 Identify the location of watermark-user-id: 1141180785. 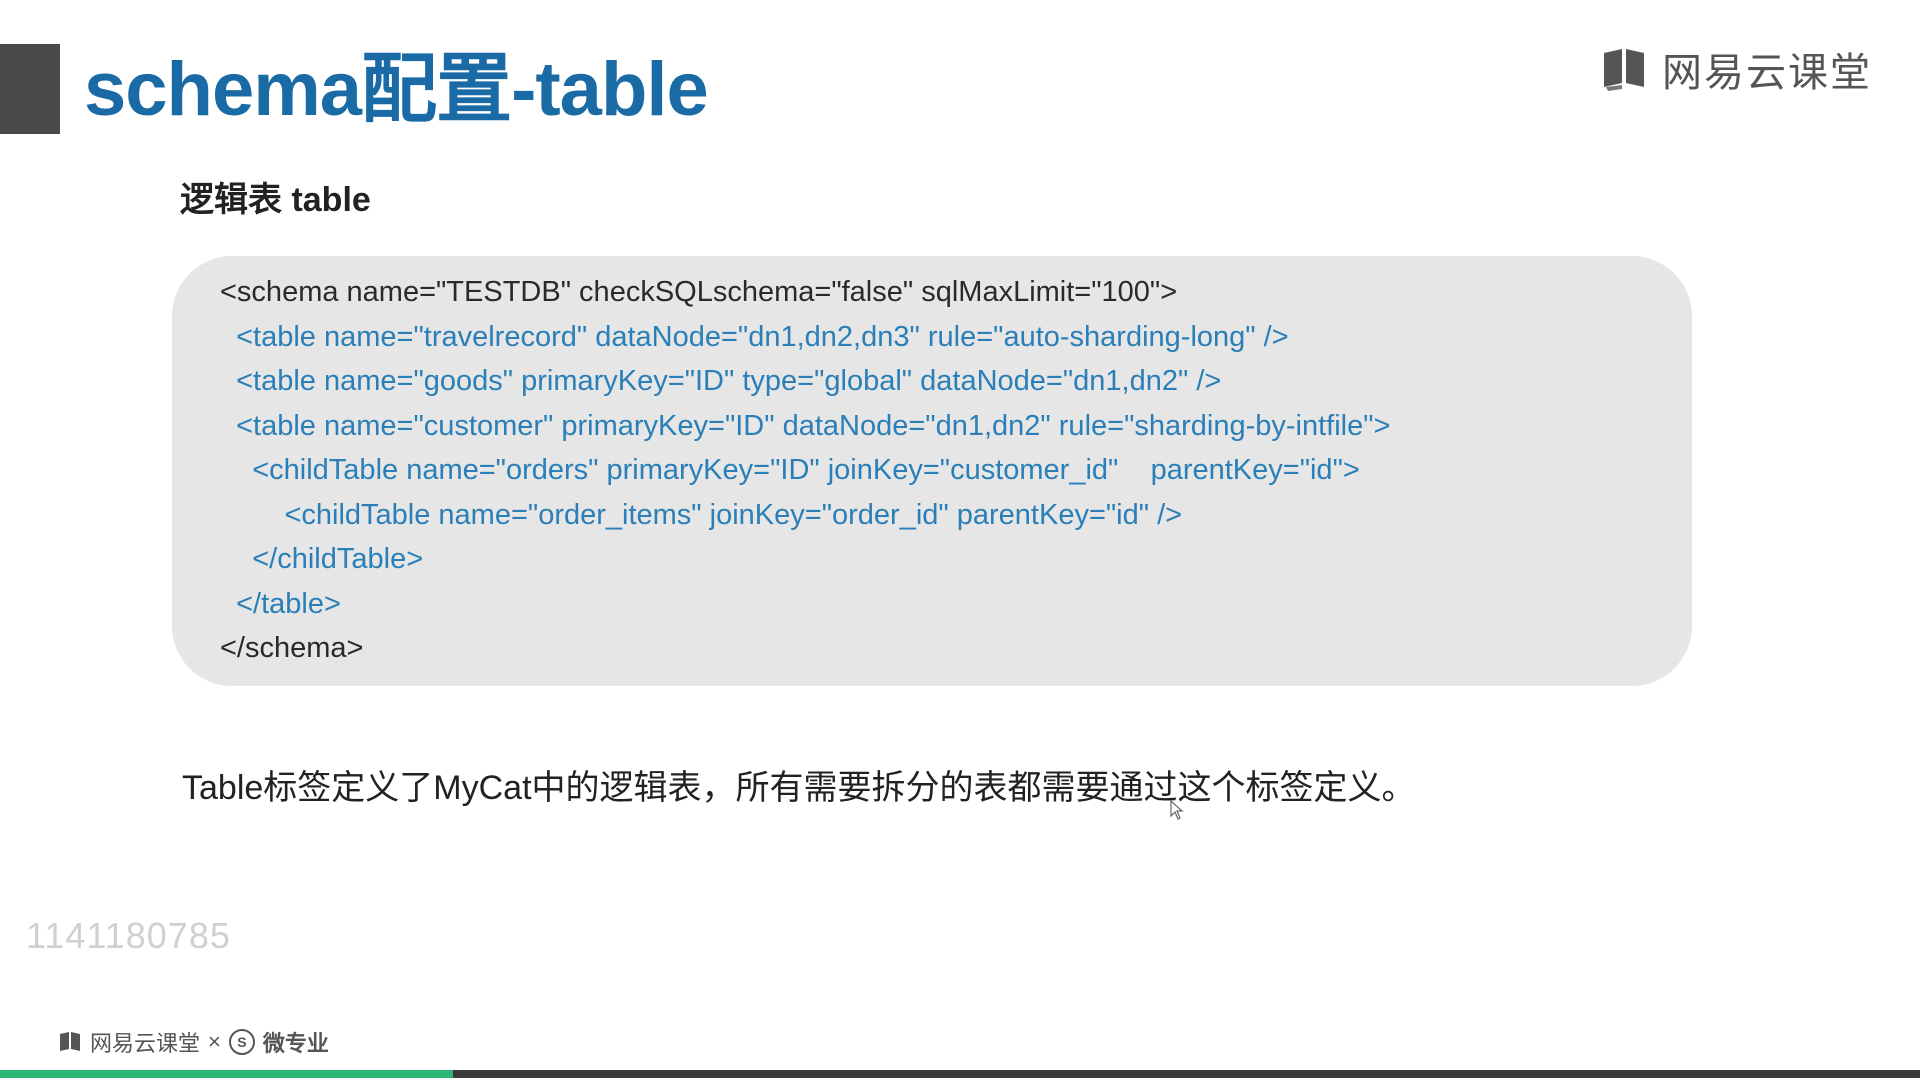
(128, 935).